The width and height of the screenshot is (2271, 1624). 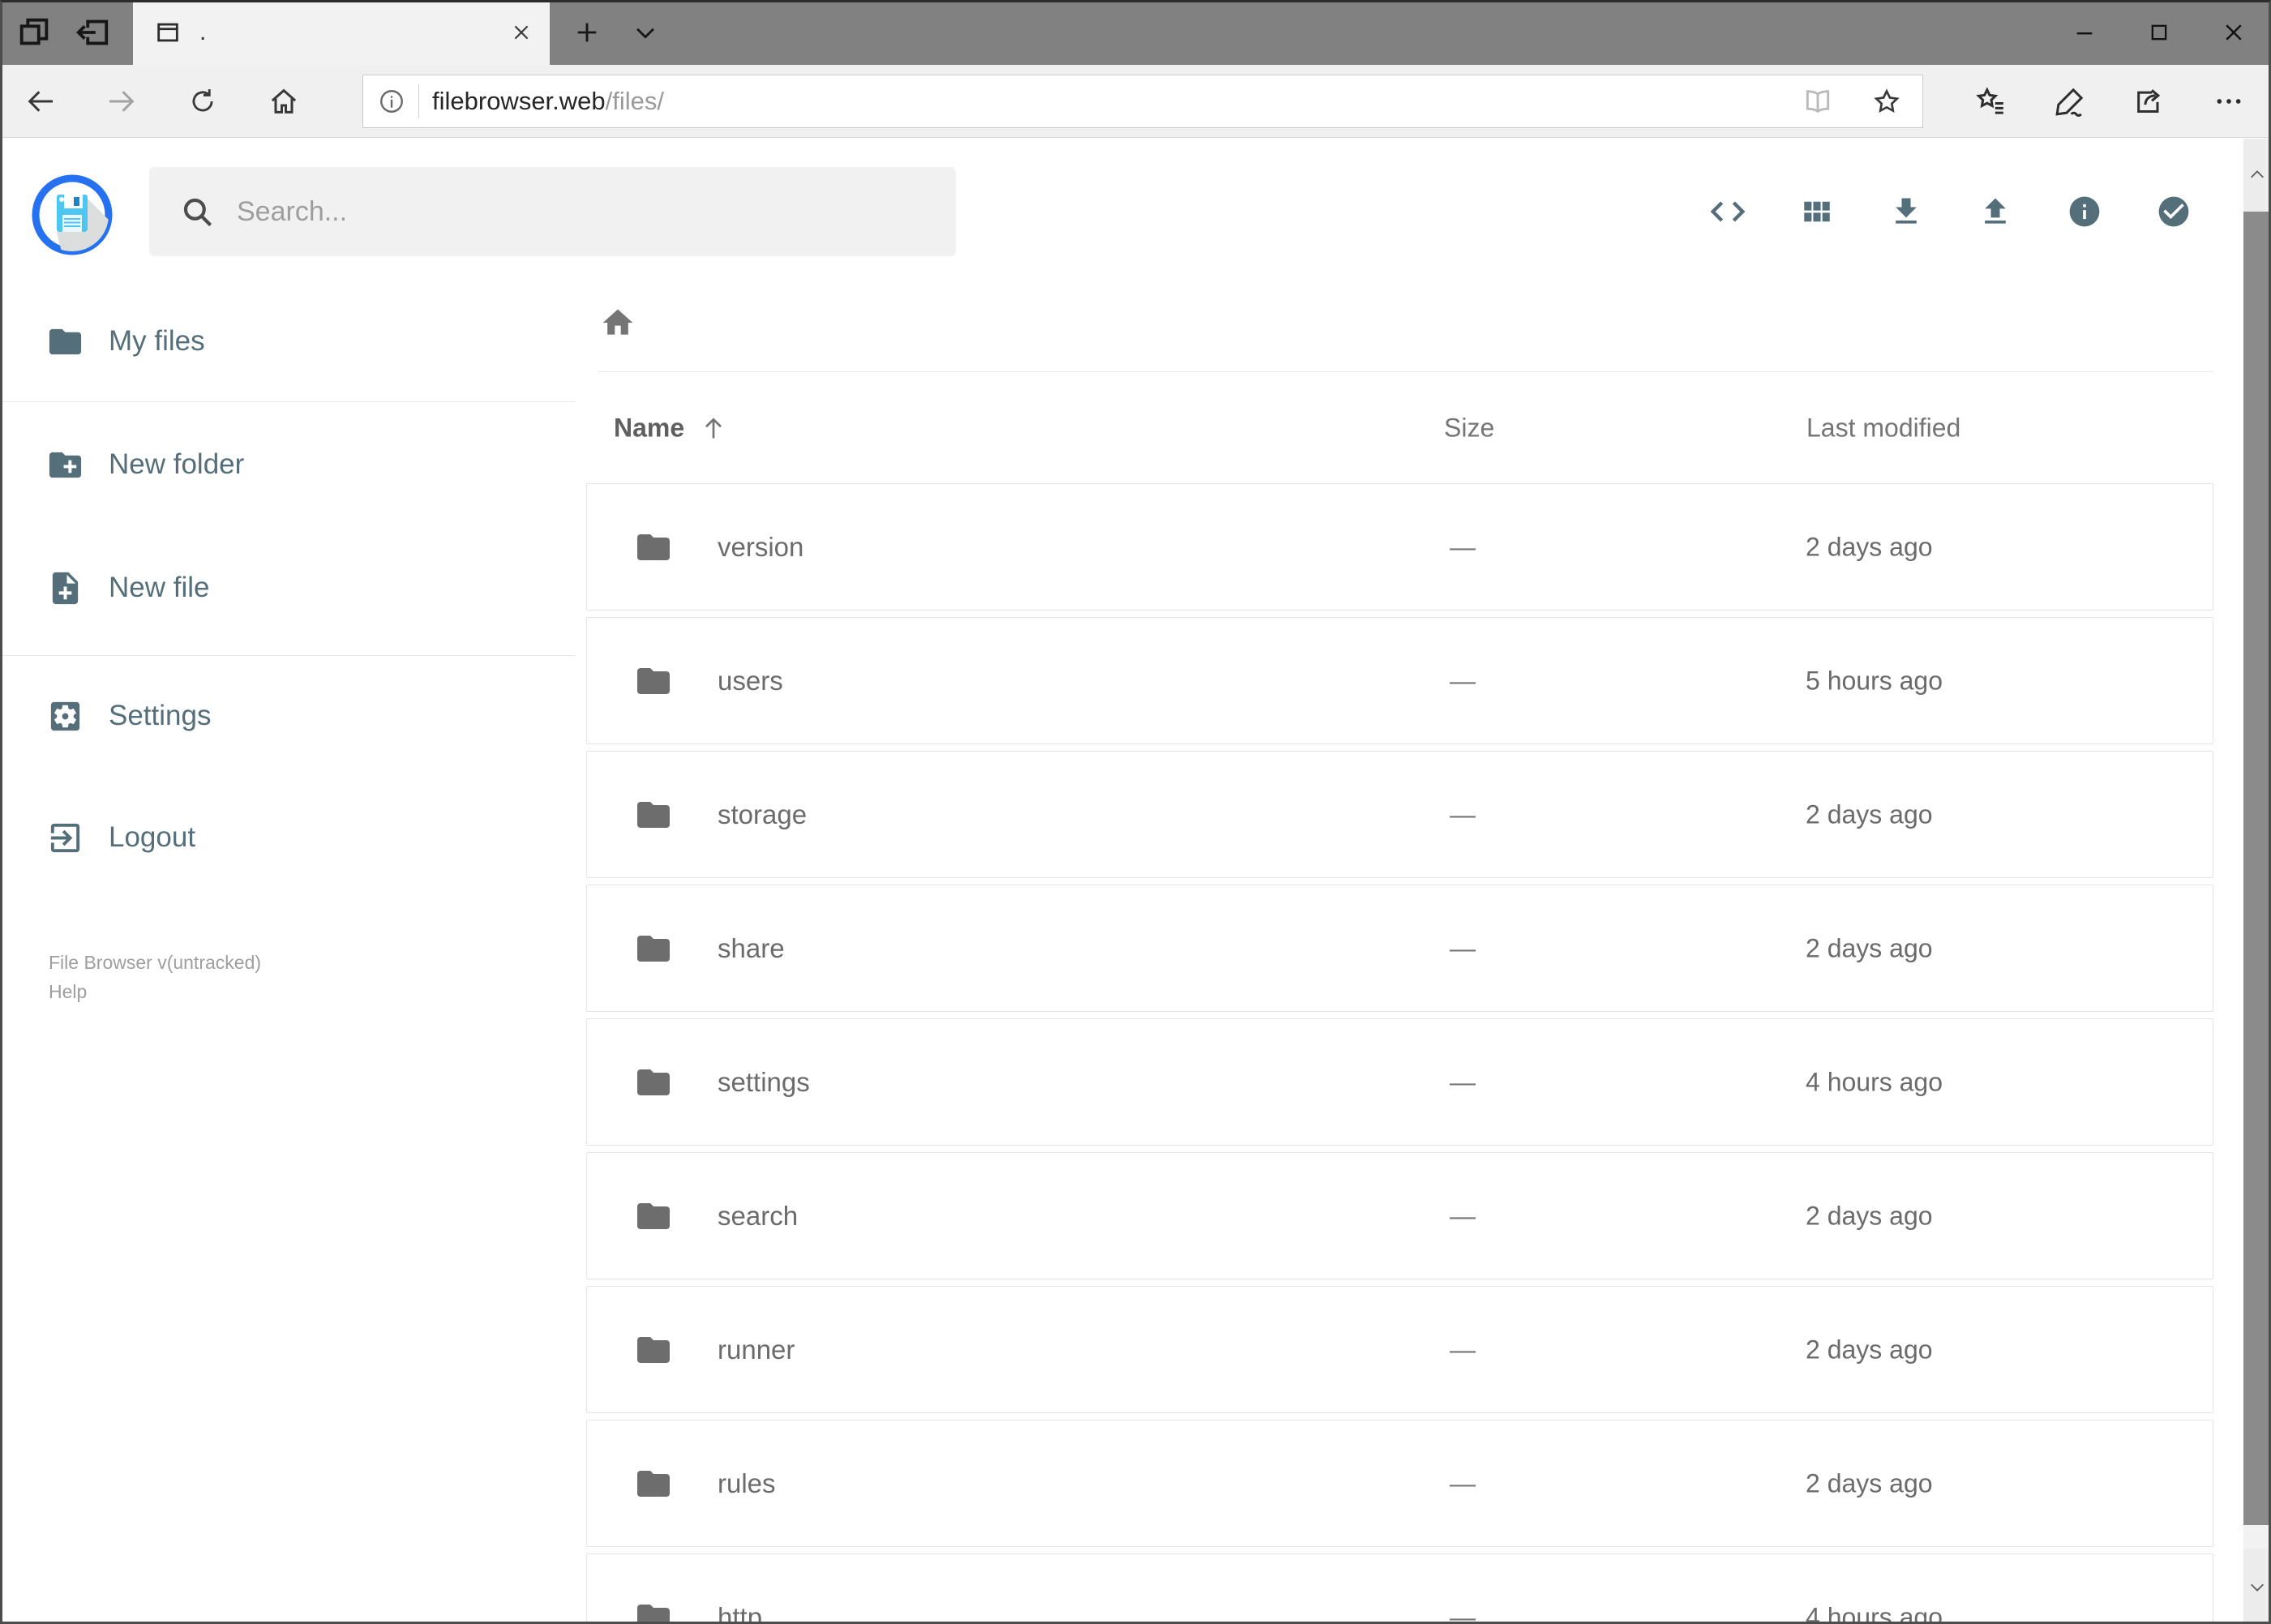 I want to click on scrollbar-thumb, so click(x=2257, y=868).